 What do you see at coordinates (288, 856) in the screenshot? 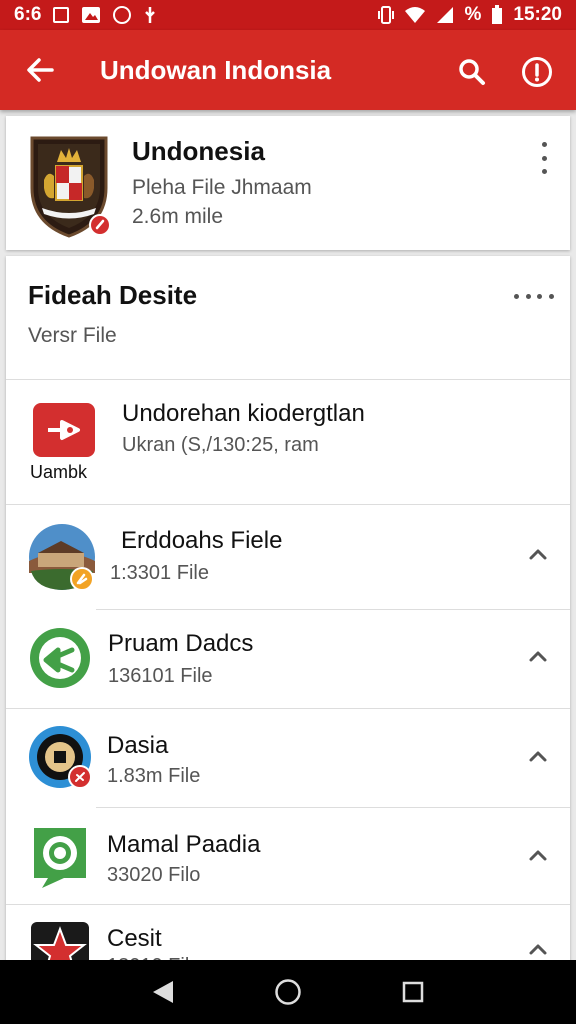
I see `list-item: Mamal Paadia 33020 Filo` at bounding box center [288, 856].